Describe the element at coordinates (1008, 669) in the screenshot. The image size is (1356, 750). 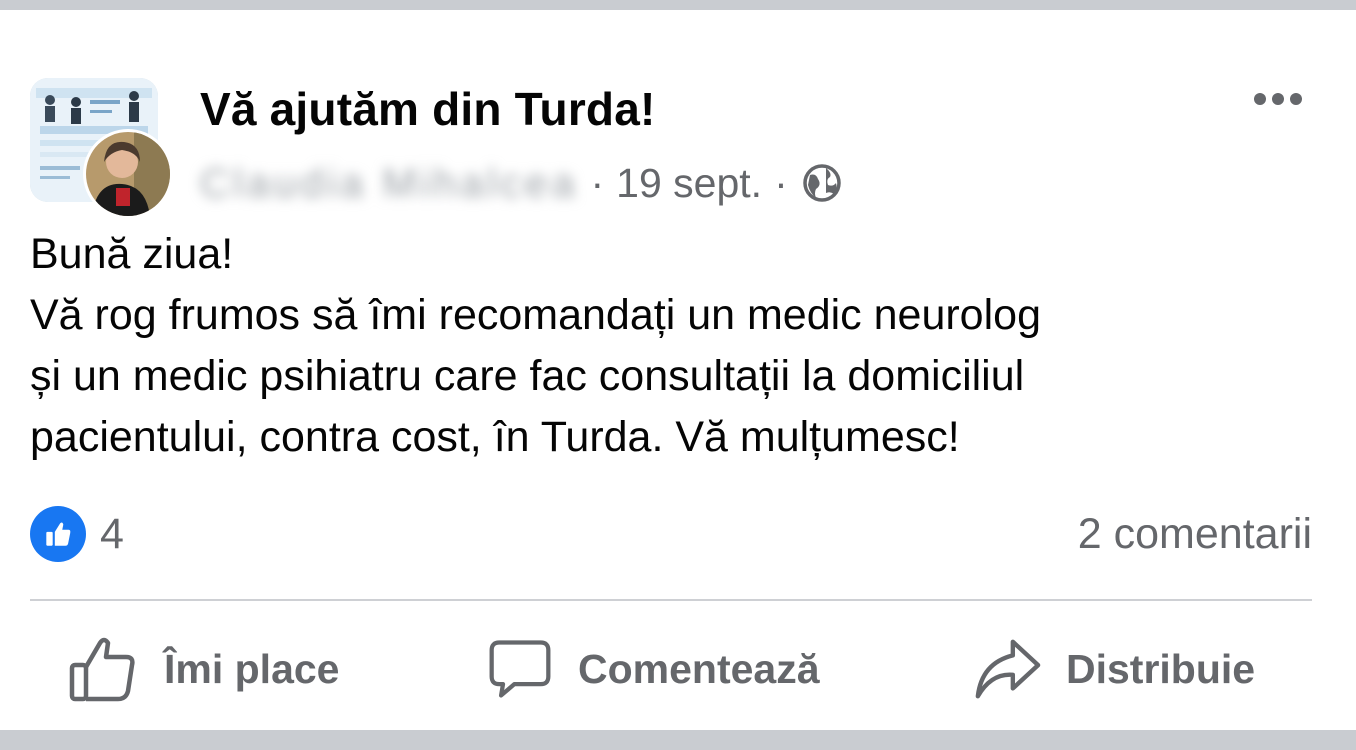
I see `share-arrow-icon` at that location.